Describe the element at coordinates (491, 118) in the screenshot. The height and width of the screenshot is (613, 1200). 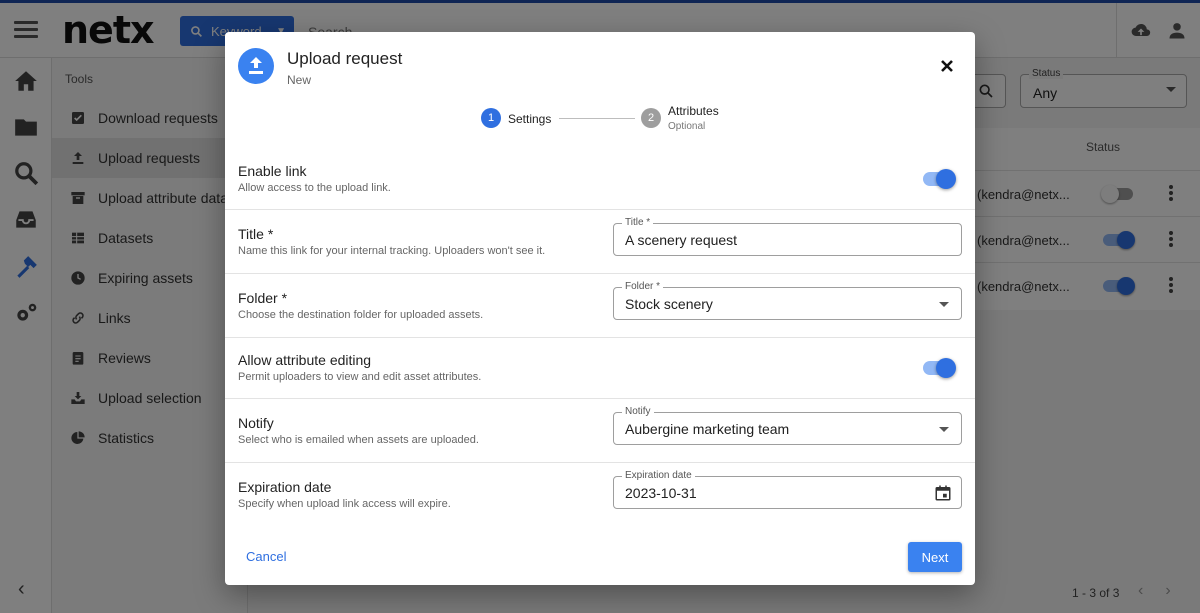
I see `step-1-circle: 1` at that location.